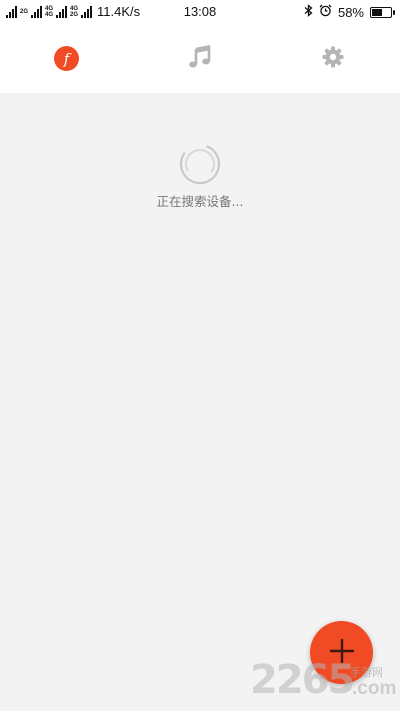 Image resolution: width=400 pixels, height=711 pixels. I want to click on music-note-icon, so click(200, 58).